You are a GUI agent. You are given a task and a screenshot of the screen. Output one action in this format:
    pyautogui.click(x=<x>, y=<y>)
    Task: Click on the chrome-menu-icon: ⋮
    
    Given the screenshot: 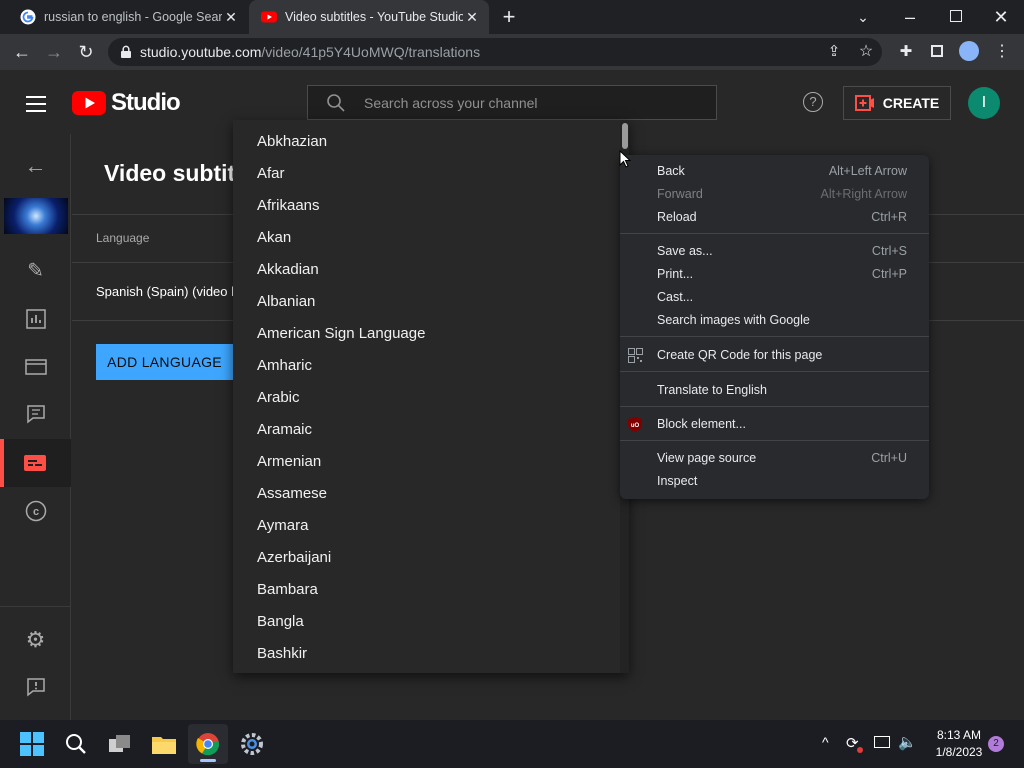 What is the action you would take?
    pyautogui.click(x=1002, y=52)
    